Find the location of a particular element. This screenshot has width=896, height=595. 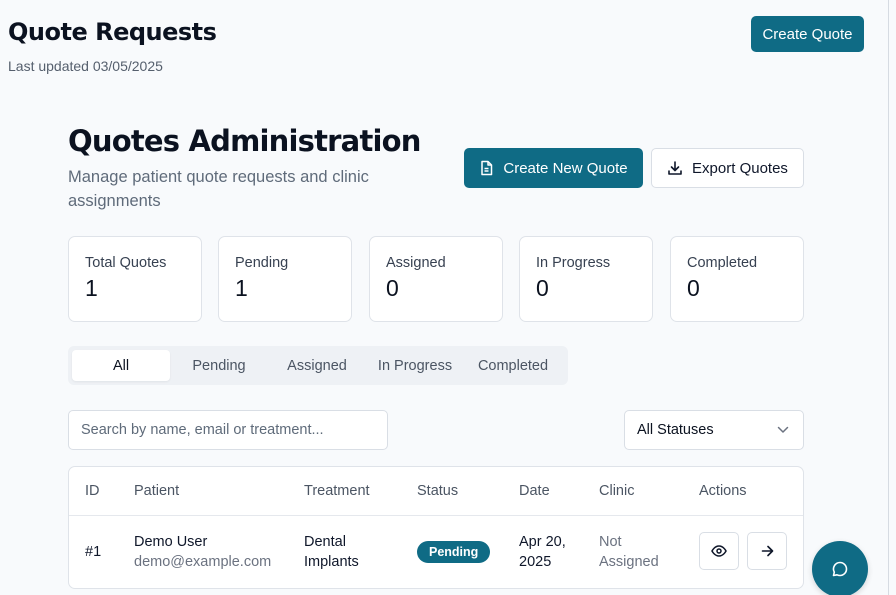

last-updated: Last updated 03/05/2025 is located at coordinates (85, 66).